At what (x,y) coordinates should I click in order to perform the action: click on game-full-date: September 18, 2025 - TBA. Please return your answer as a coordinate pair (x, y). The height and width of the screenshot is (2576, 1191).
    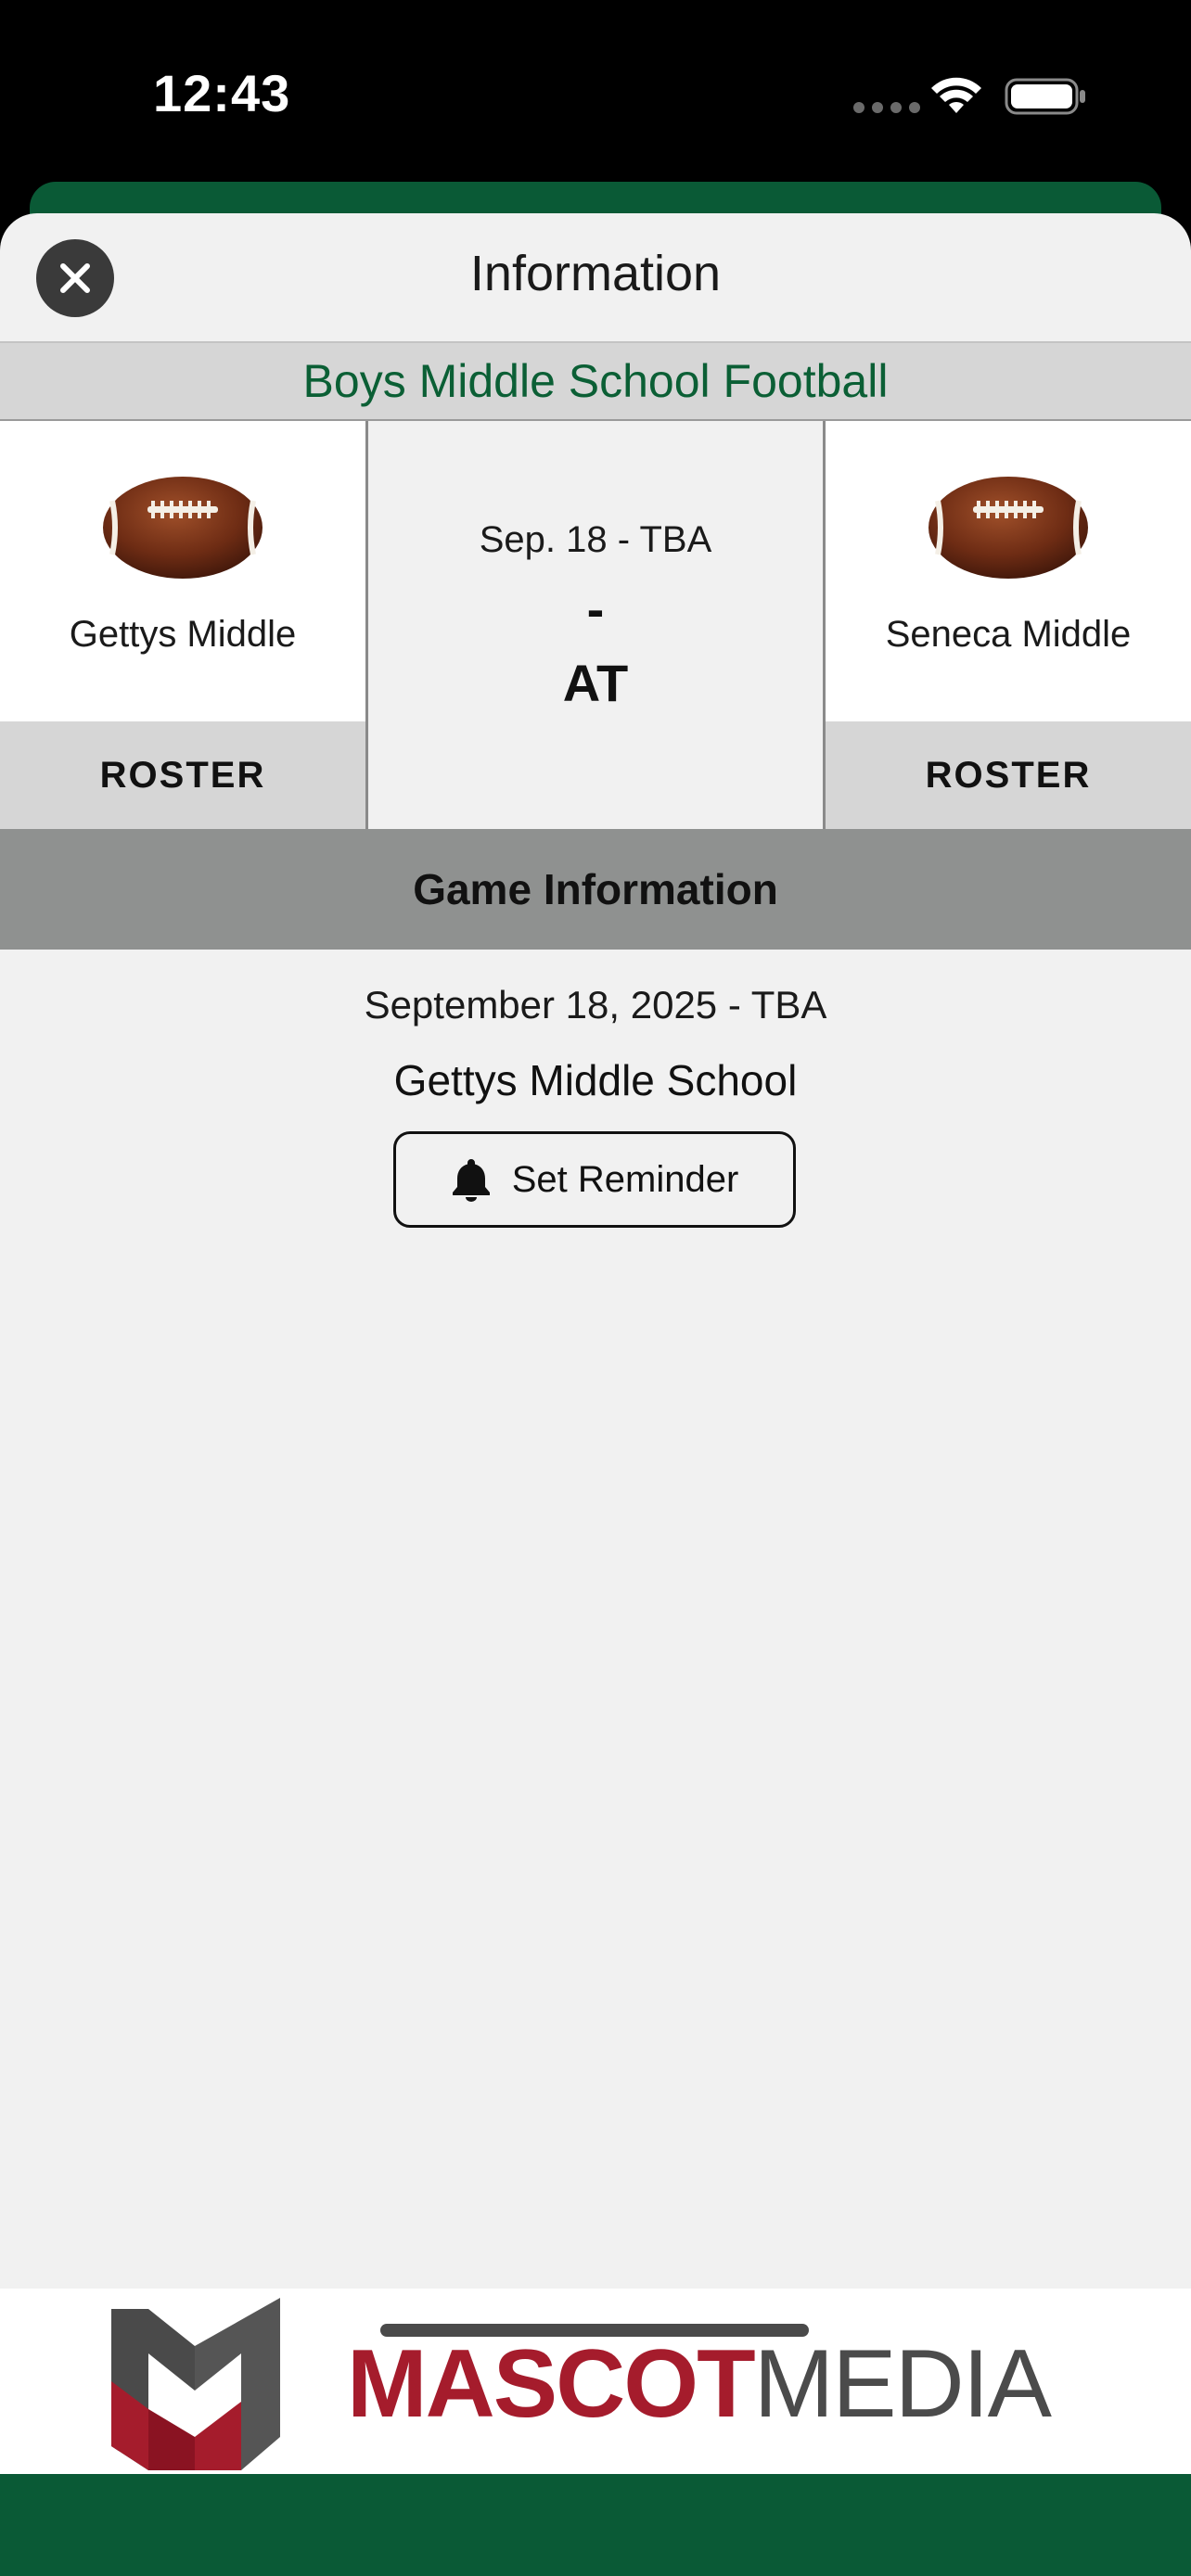
    Looking at the image, I should click on (595, 1005).